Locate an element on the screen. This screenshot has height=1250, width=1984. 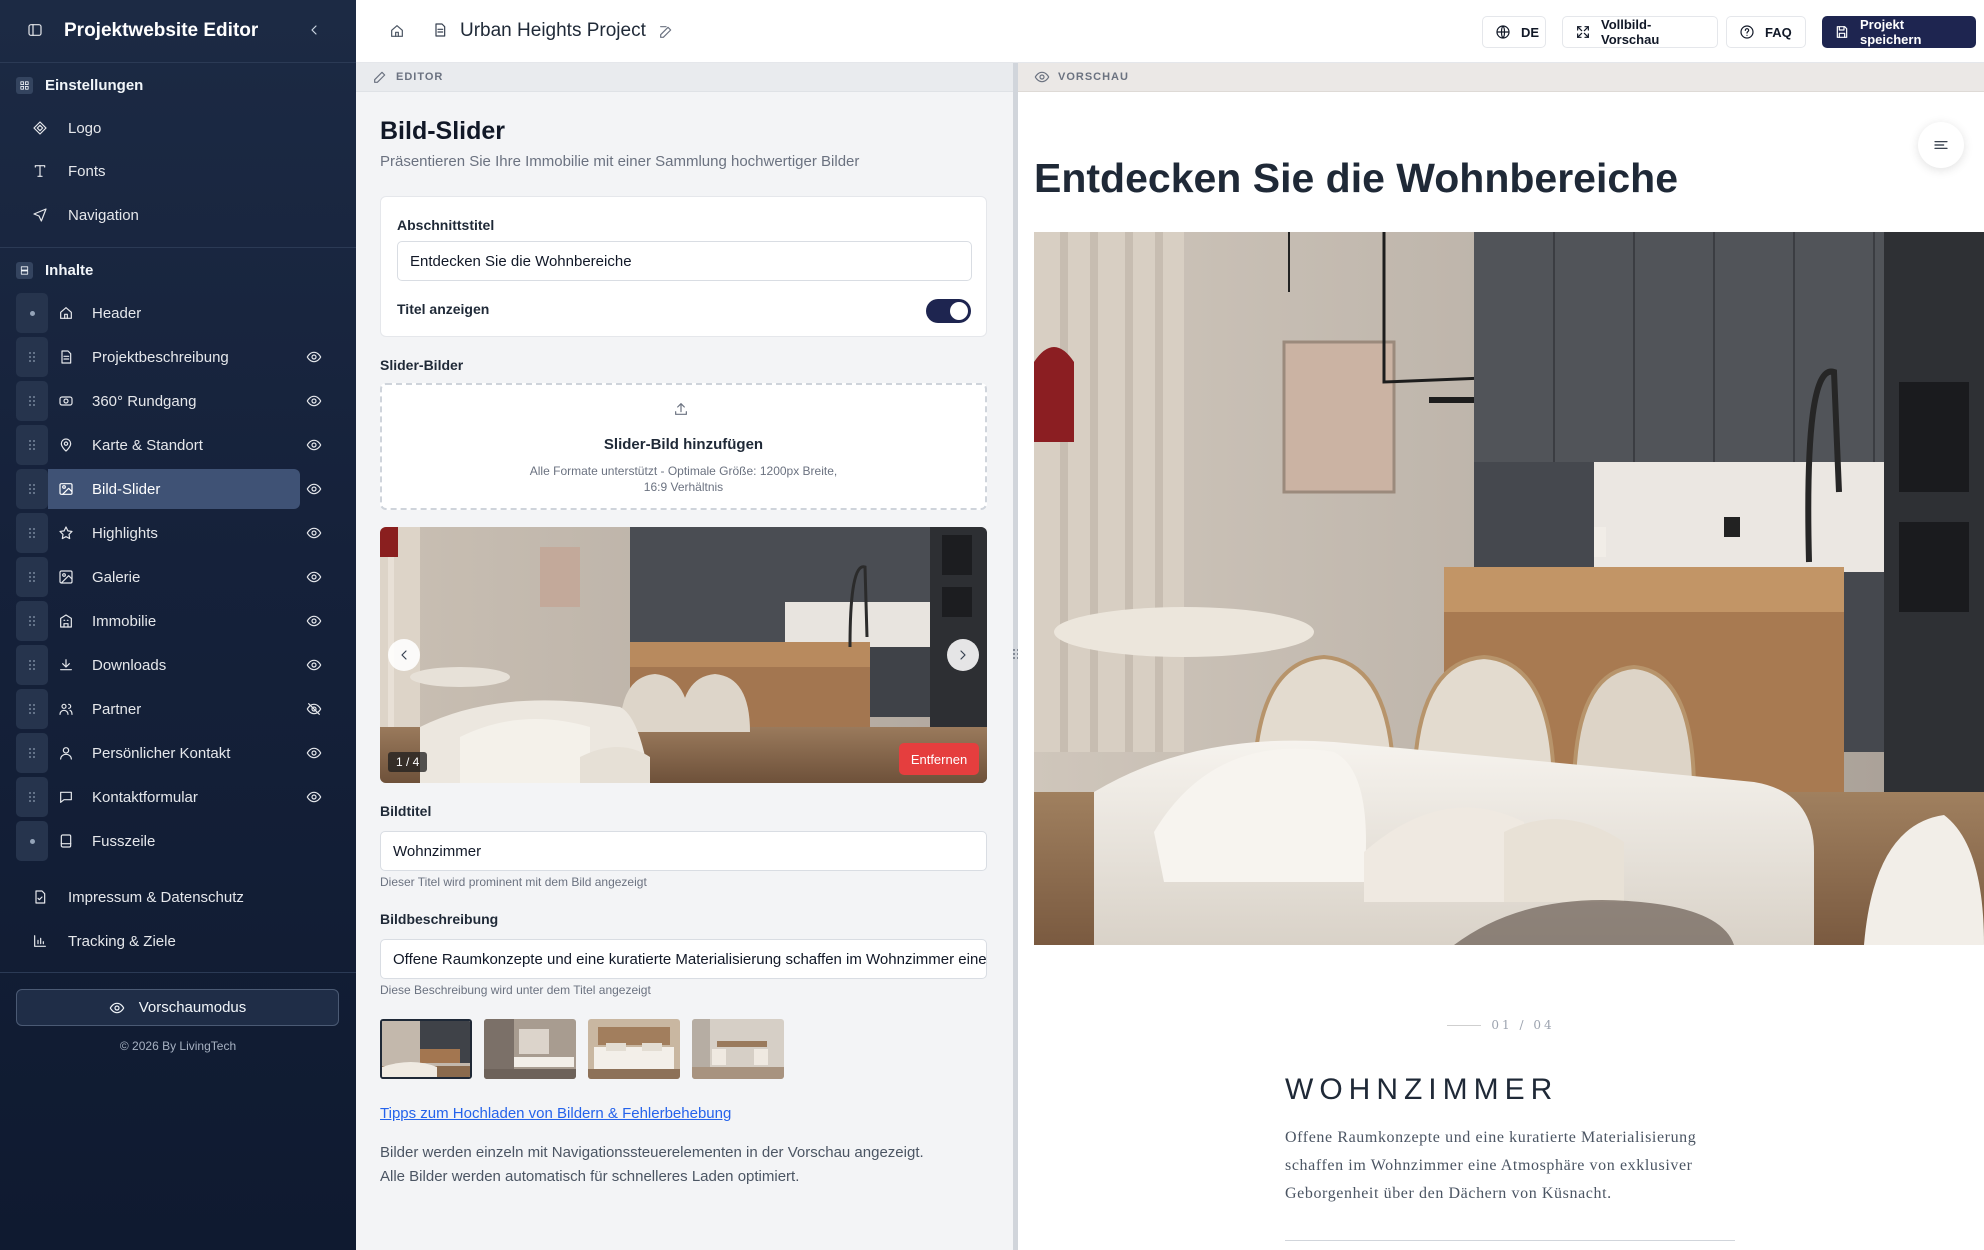
sidebar-item-kontaktformular: Kontaktformular is located at coordinates (174, 797).